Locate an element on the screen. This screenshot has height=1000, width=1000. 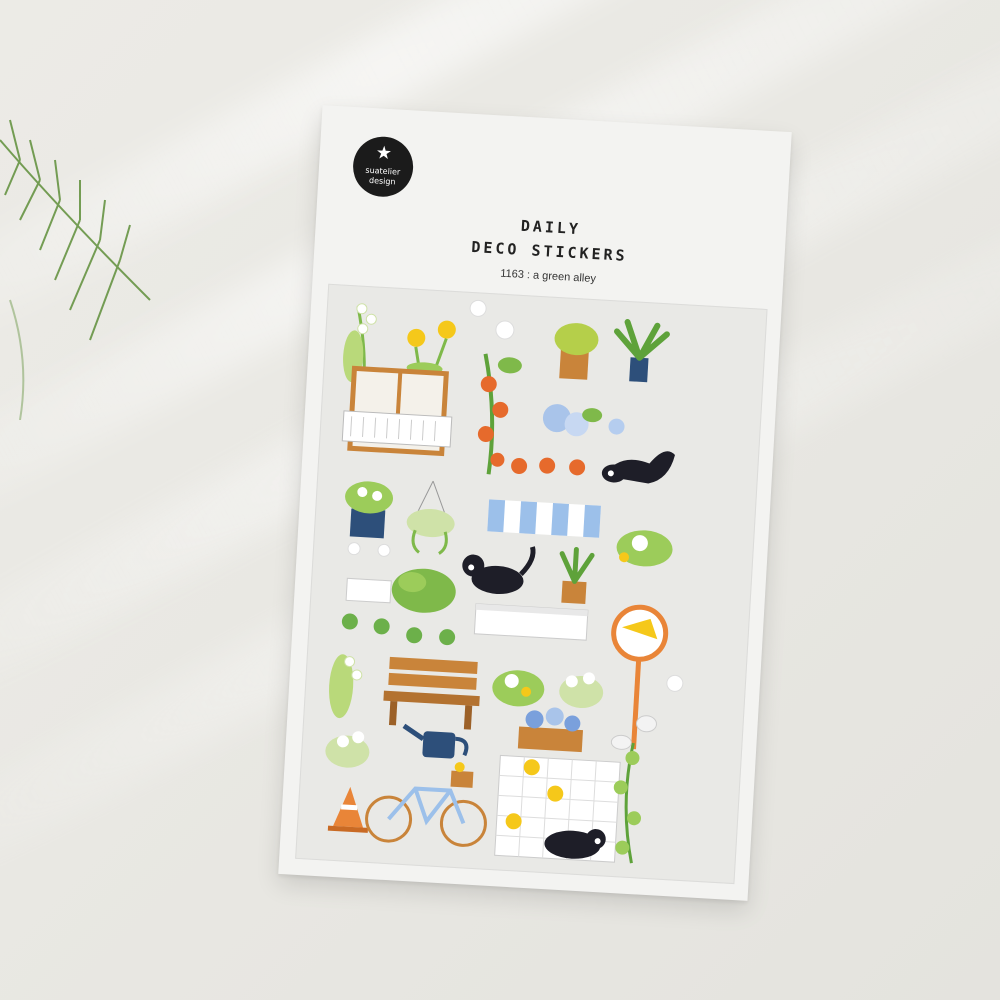
lily-of-the-valley-icon is located at coordinates (346, 686).